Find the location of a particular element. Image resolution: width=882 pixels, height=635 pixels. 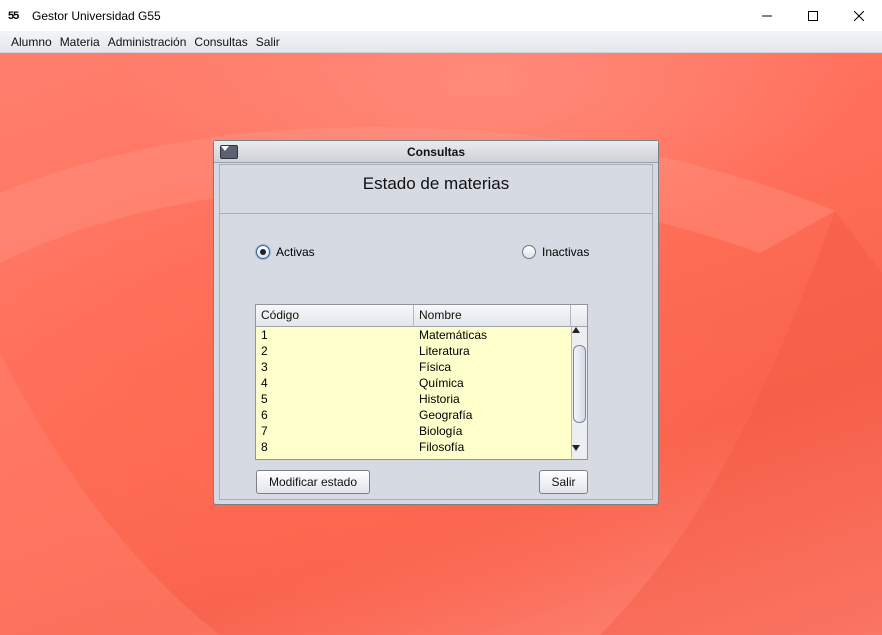

app-logo-icon: 55 is located at coordinates (13, 15).